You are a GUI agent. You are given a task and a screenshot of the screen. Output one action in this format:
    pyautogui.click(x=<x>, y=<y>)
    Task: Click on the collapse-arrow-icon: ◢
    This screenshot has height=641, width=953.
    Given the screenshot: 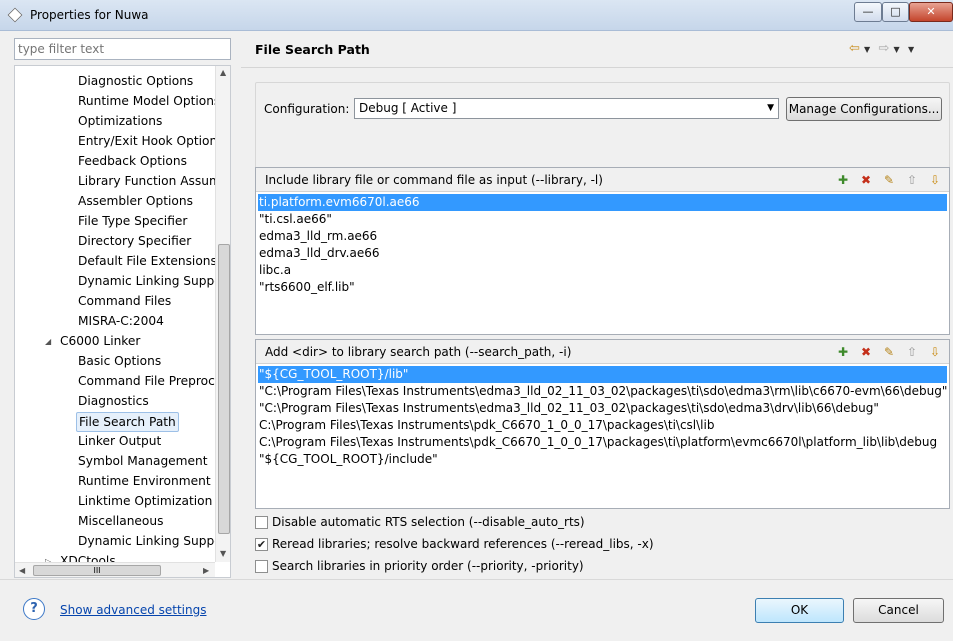 What is the action you would take?
    pyautogui.click(x=48, y=341)
    